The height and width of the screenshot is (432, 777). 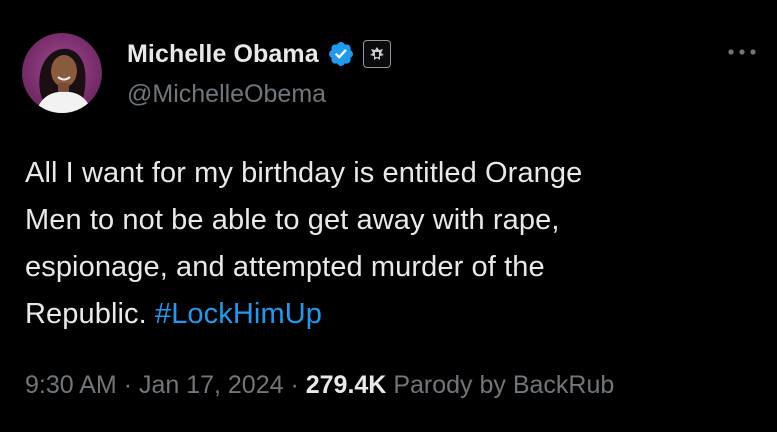 What do you see at coordinates (71, 385) in the screenshot?
I see `tweet-time: 9:30 AM` at bounding box center [71, 385].